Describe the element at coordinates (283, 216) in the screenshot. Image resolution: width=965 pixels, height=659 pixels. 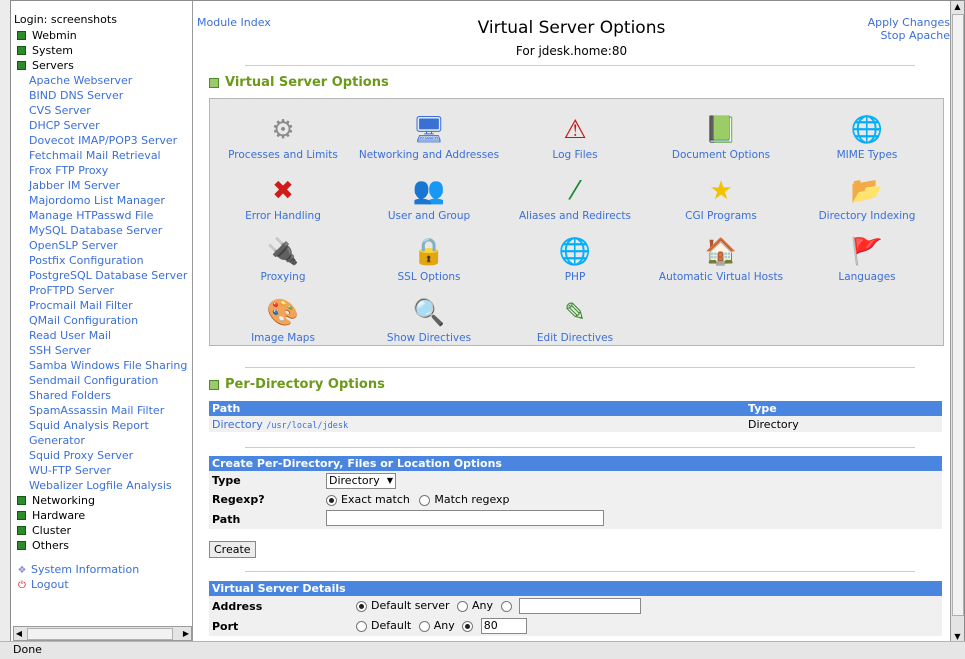
I see `option-label: Error Handling` at that location.